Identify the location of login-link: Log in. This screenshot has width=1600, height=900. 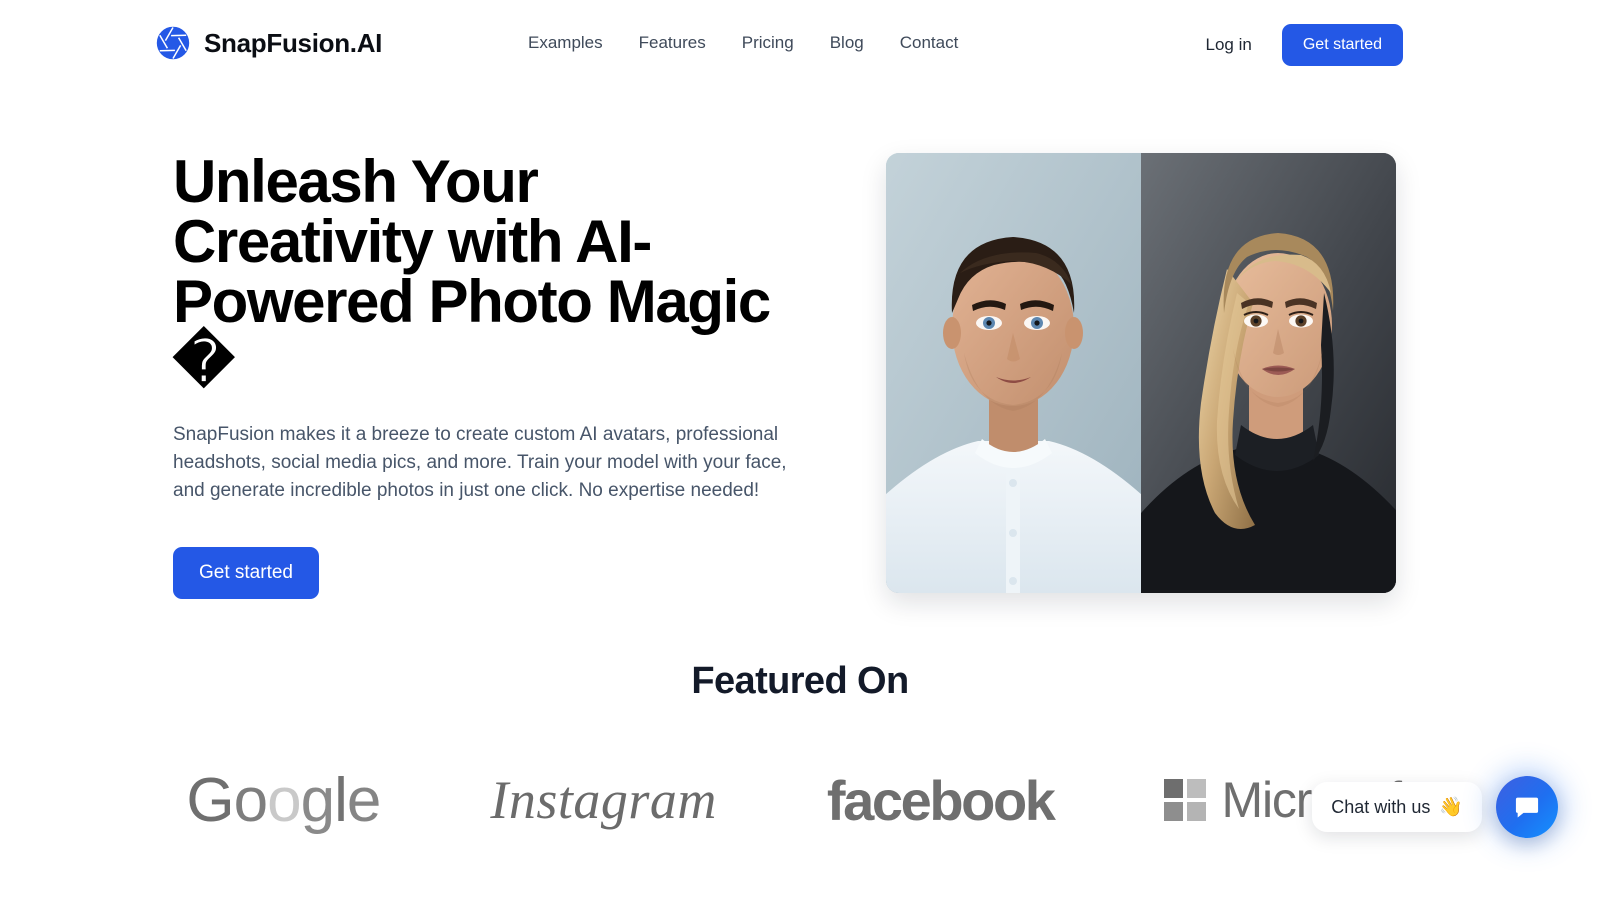
(1229, 45).